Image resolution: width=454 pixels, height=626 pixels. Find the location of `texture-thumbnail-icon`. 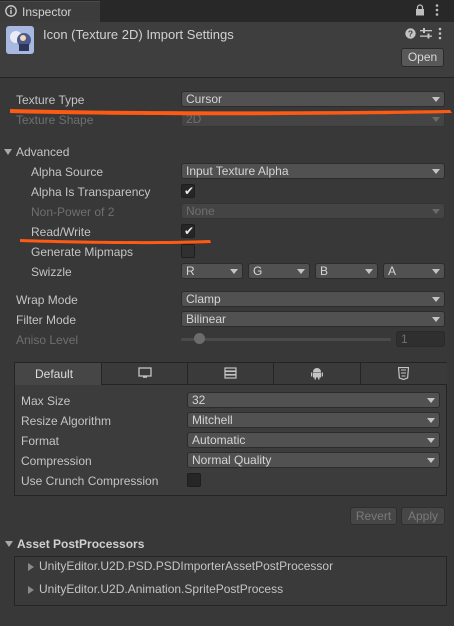

texture-thumbnail-icon is located at coordinates (20, 40).